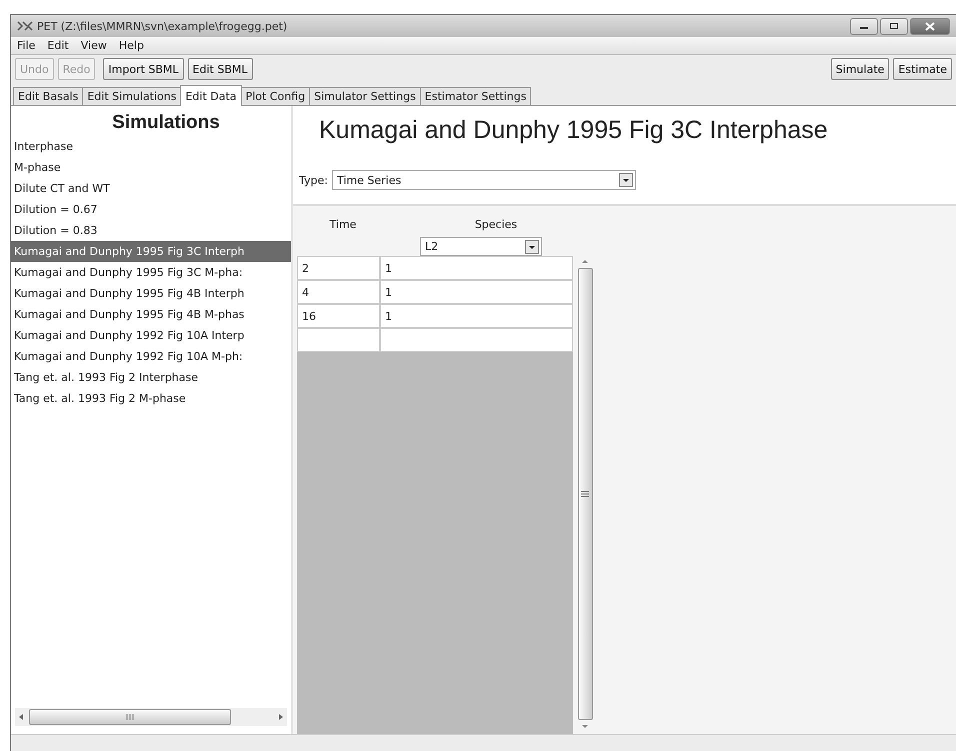 This screenshot has width=956, height=751. What do you see at coordinates (624, 135) in the screenshot?
I see `simulation-title: Kumagai and Dunphy 1995 Fig 3C Interphase` at bounding box center [624, 135].